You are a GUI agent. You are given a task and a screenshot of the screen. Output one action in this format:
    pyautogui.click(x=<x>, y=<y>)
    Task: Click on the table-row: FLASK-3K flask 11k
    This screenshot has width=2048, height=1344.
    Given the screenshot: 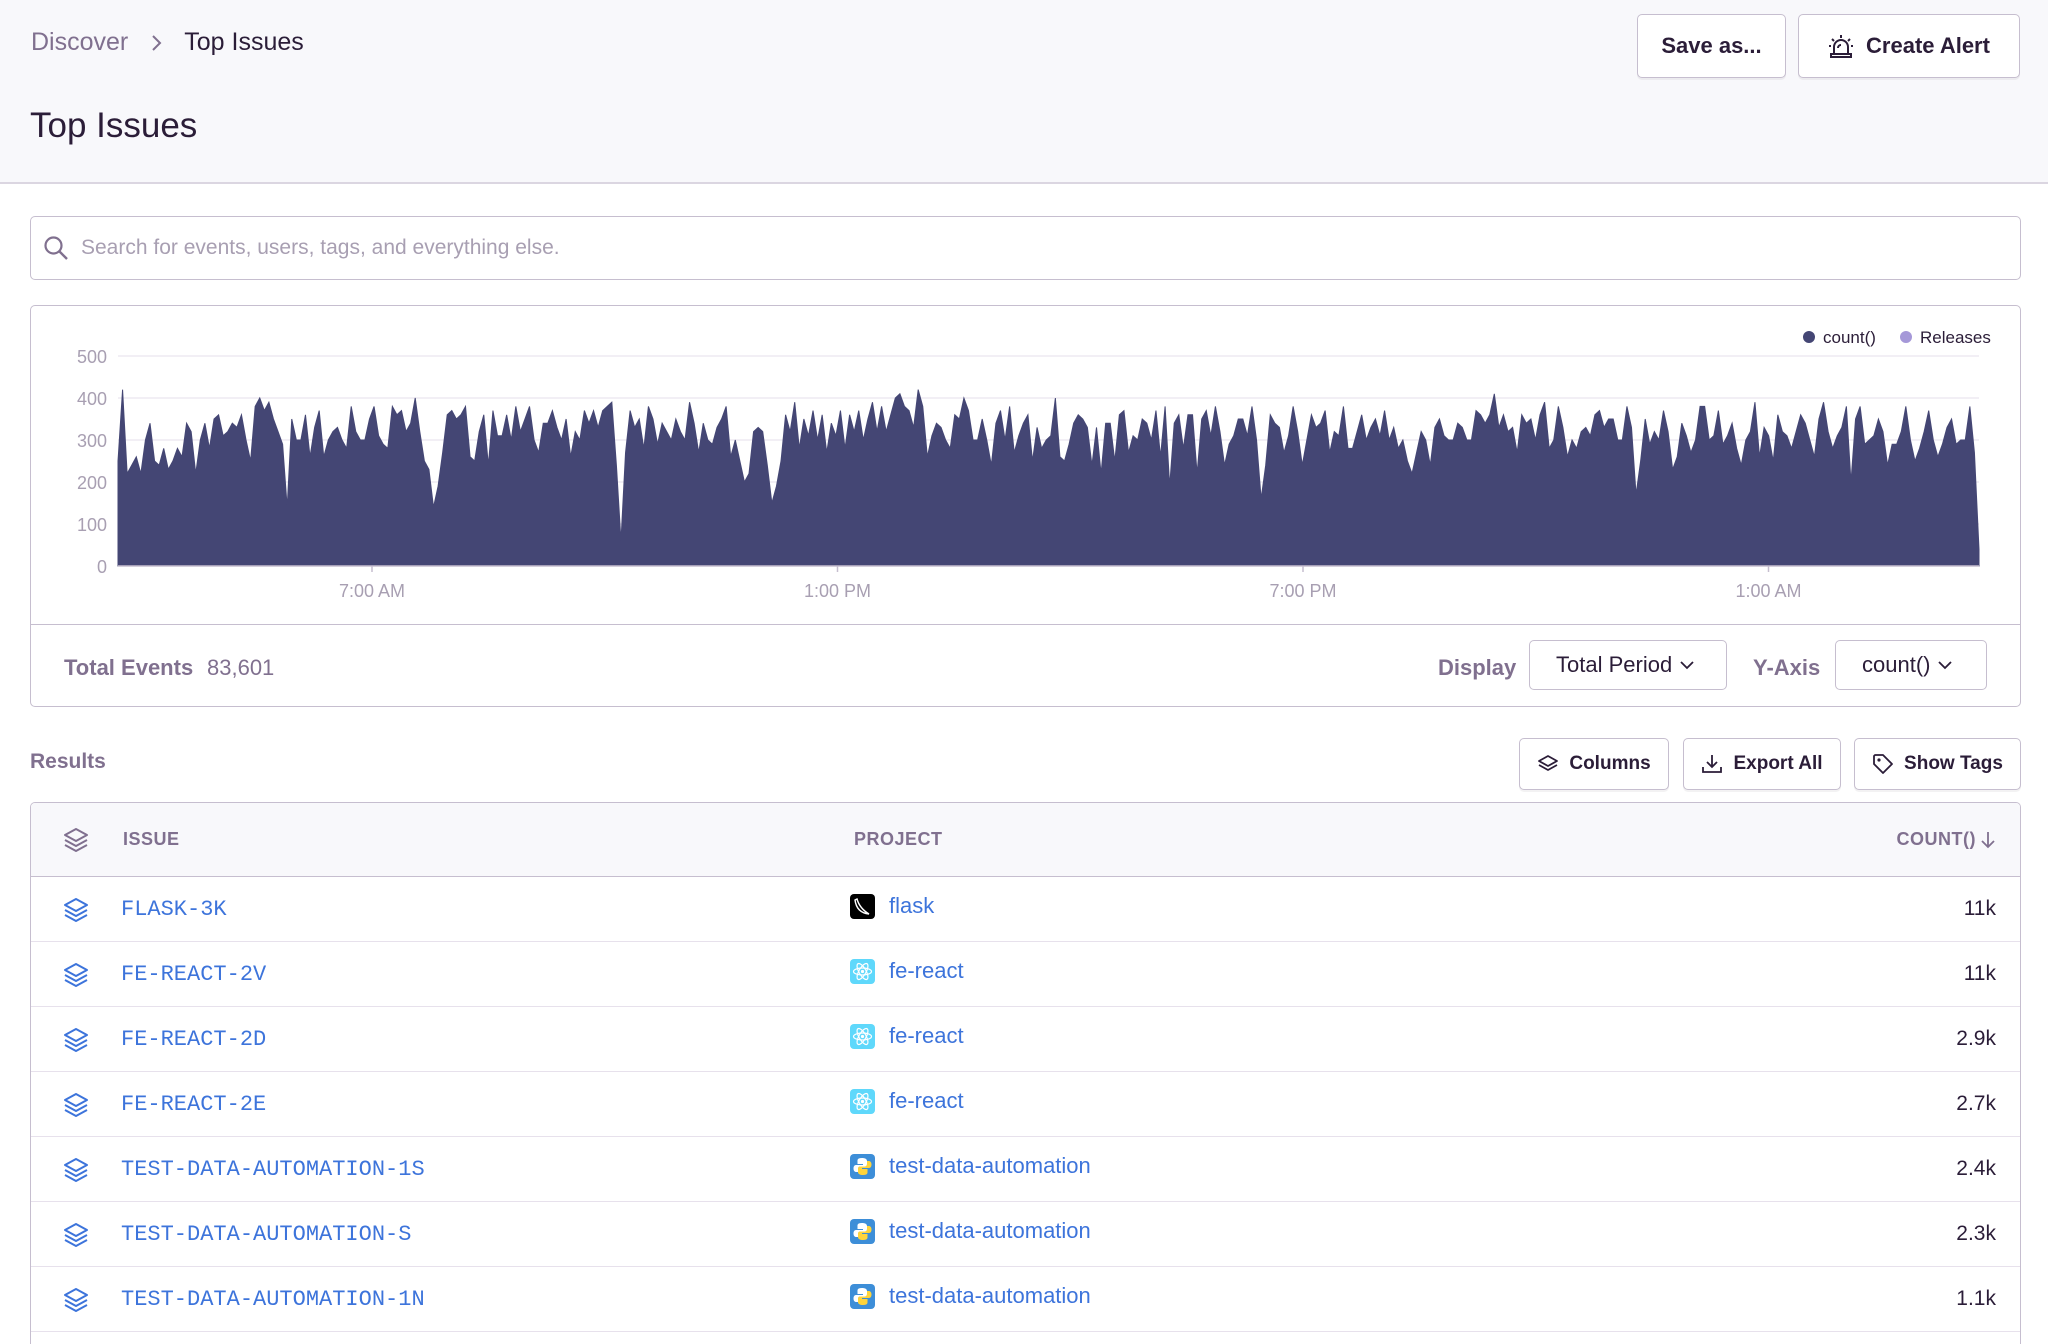 What is the action you would take?
    pyautogui.click(x=1025, y=909)
    